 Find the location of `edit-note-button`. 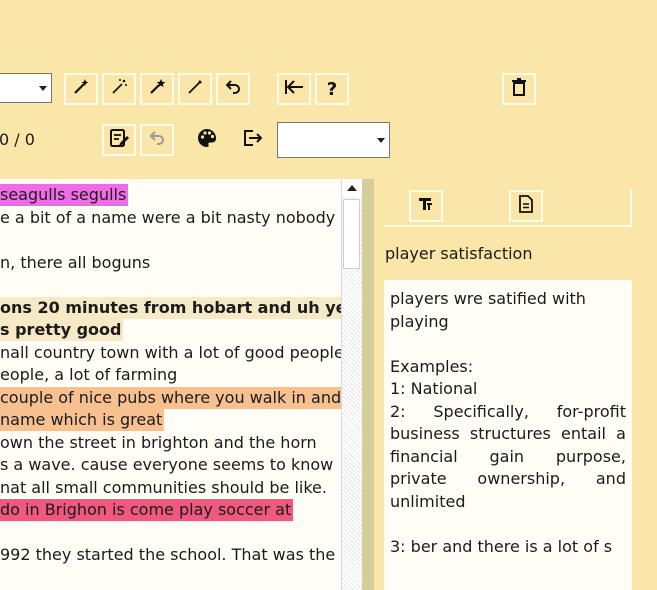

edit-note-button is located at coordinates (119, 140).